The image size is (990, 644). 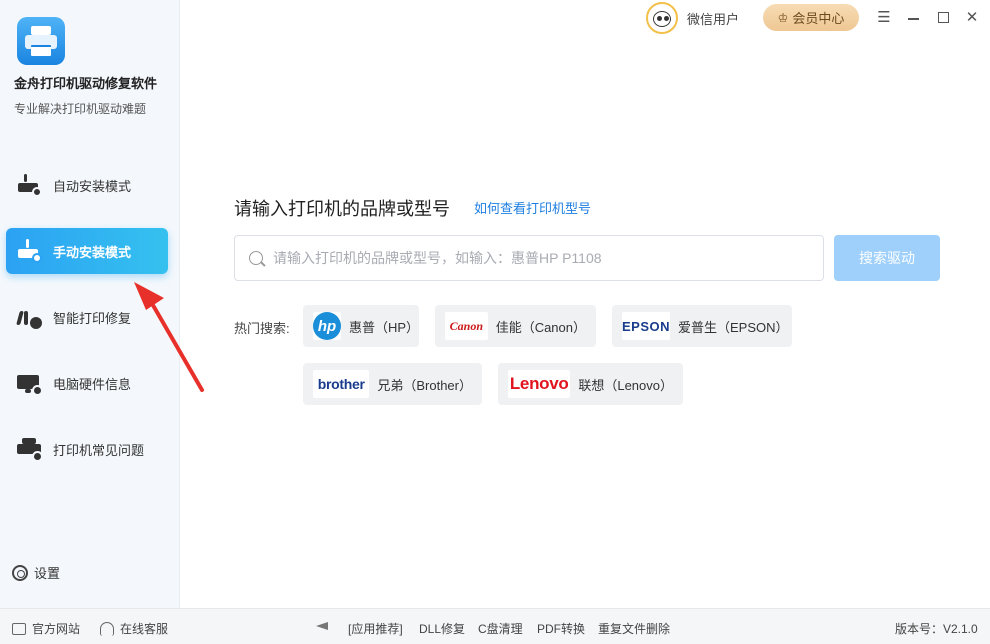 What do you see at coordinates (341, 384) in the screenshot?
I see `brother-logo-icon: brother` at bounding box center [341, 384].